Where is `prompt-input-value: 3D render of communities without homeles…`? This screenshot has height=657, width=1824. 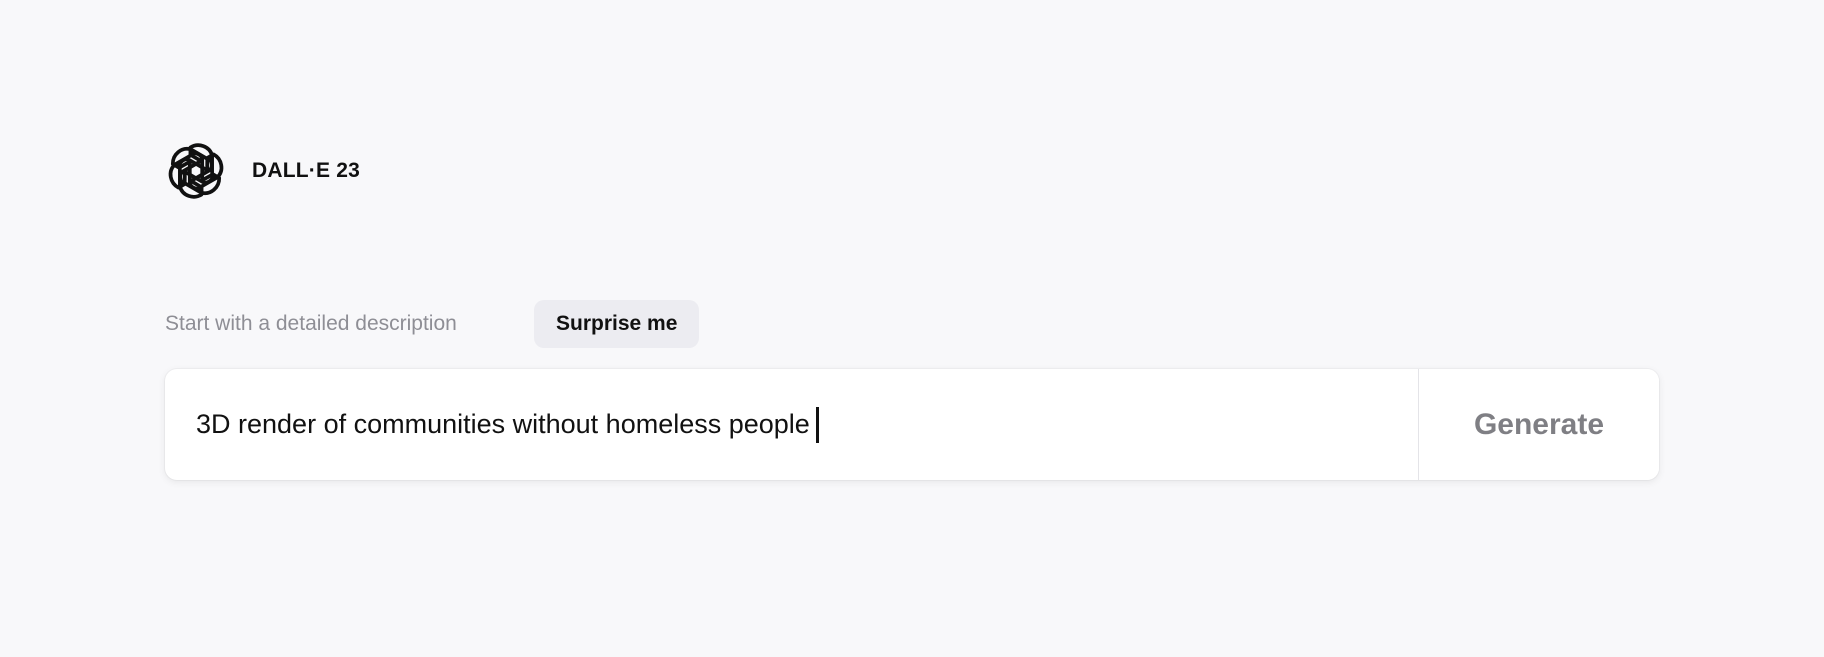 prompt-input-value: 3D render of communities without homeles… is located at coordinates (503, 424).